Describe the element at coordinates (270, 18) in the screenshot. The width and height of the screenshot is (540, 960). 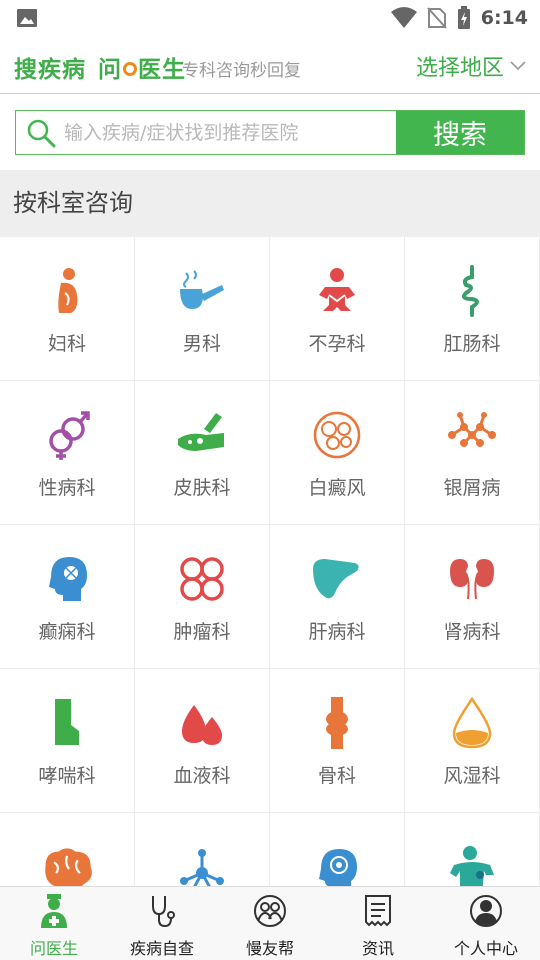
I see `status-bar: 6:14` at that location.